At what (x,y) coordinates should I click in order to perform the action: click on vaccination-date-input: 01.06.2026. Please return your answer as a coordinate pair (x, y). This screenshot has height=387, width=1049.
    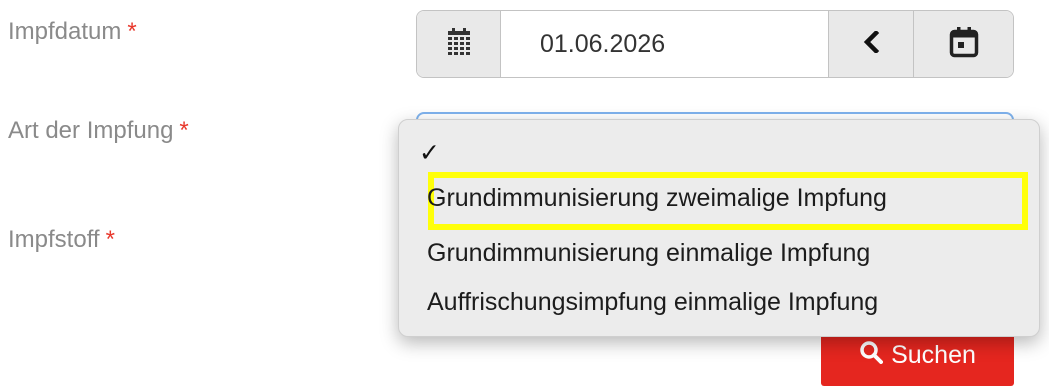
    Looking at the image, I should click on (664, 44).